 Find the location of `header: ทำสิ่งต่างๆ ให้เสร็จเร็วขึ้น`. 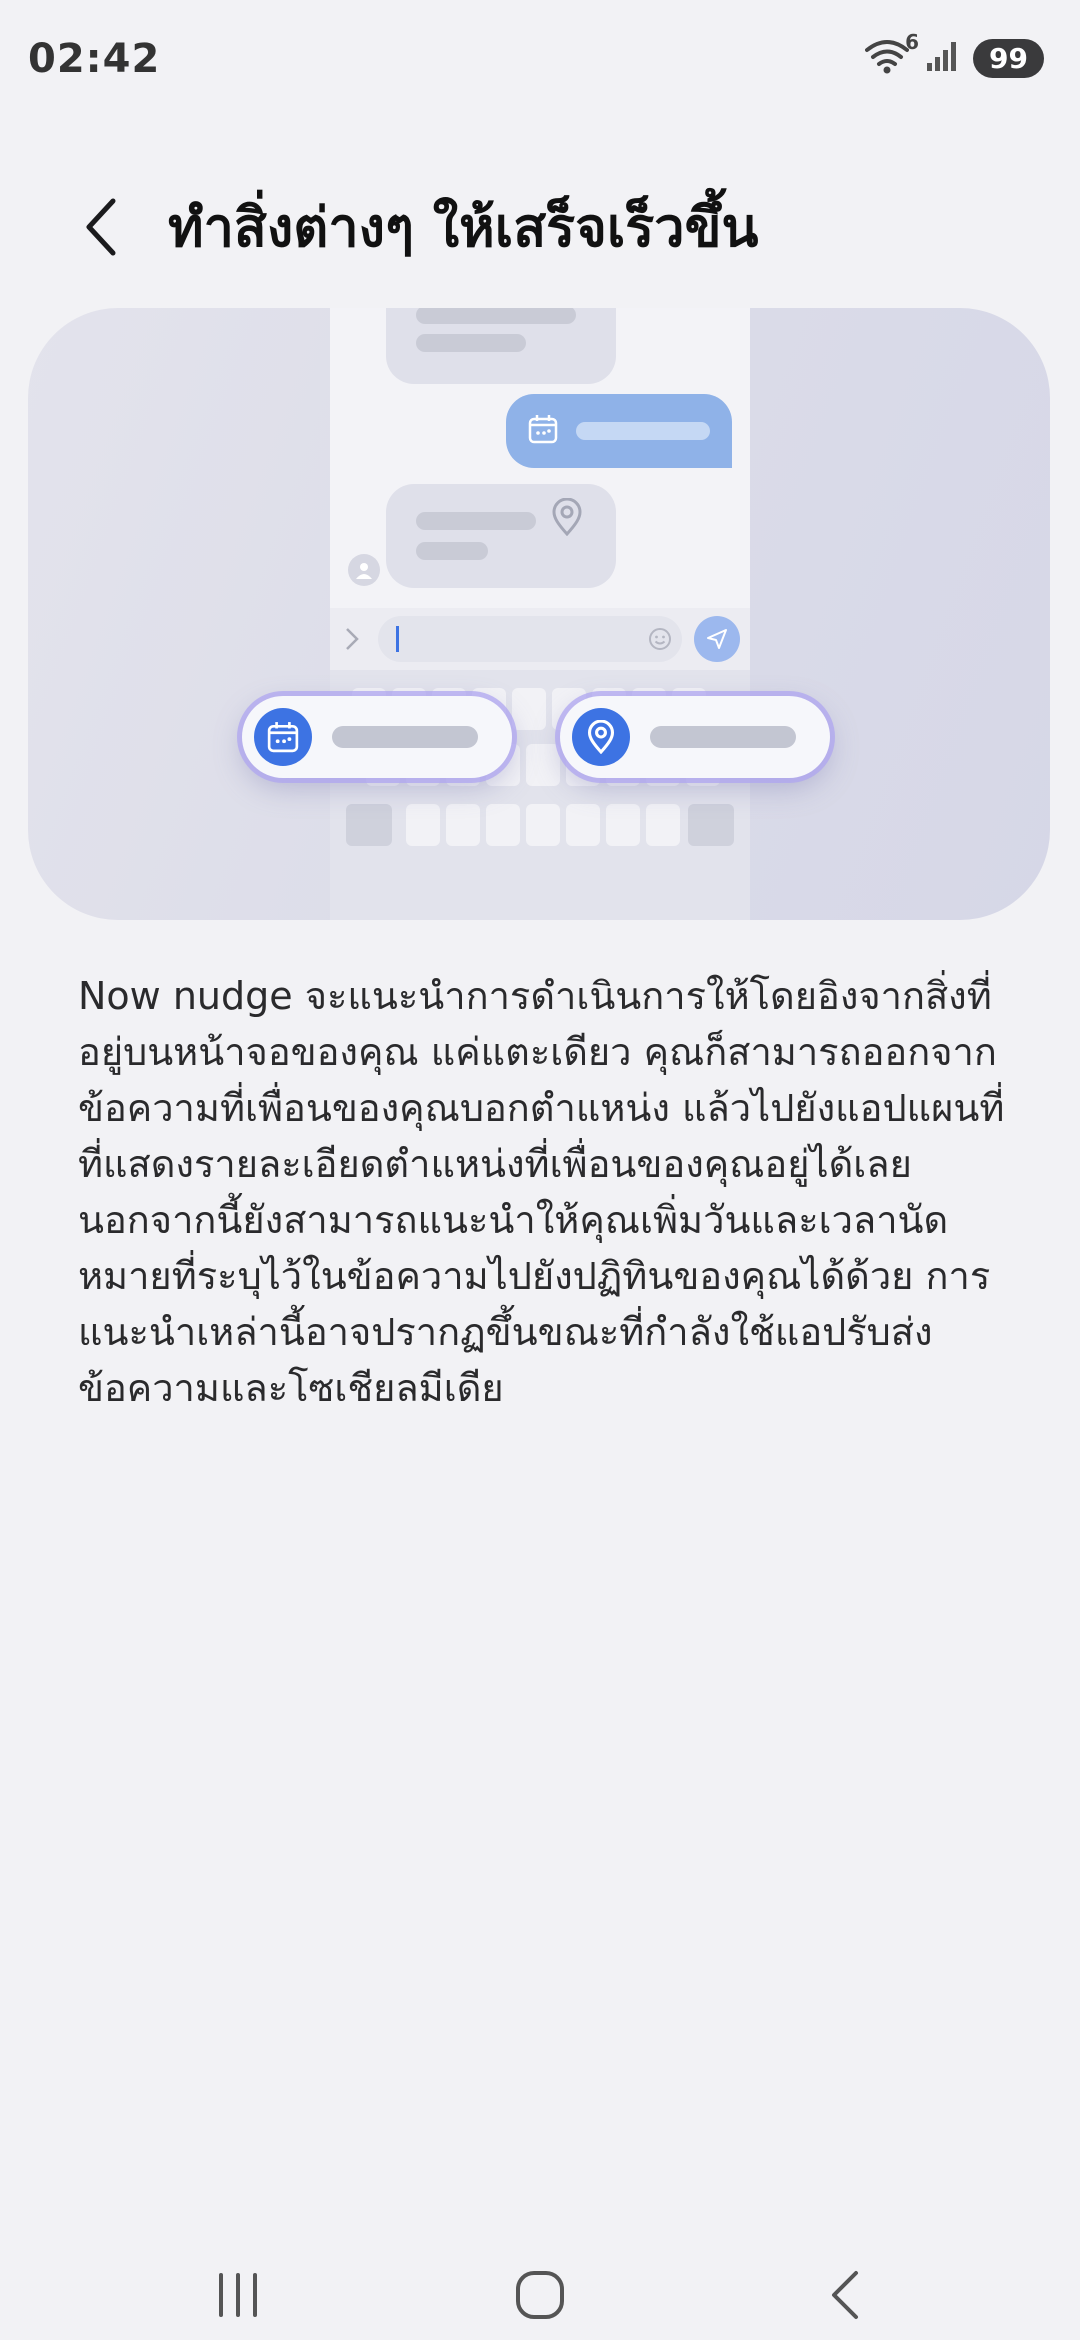

header: ทำสิ่งต่างๆ ให้เสร็จเร็วขึ้น is located at coordinates (540, 225).